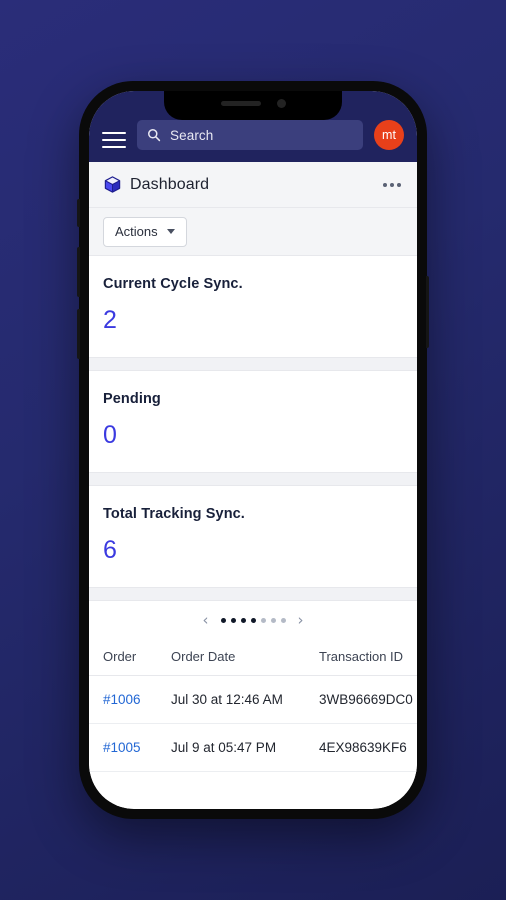 This screenshot has height=900, width=506. I want to click on avatar: mt, so click(389, 135).